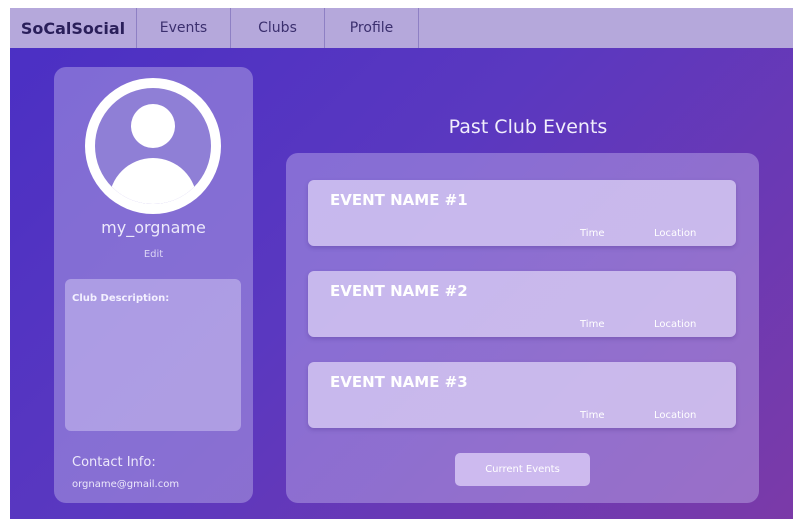 This screenshot has height=519, width=793. Describe the element at coordinates (522, 304) in the screenshot. I see `event-card: EVENT NAME #2 Time Location` at that location.